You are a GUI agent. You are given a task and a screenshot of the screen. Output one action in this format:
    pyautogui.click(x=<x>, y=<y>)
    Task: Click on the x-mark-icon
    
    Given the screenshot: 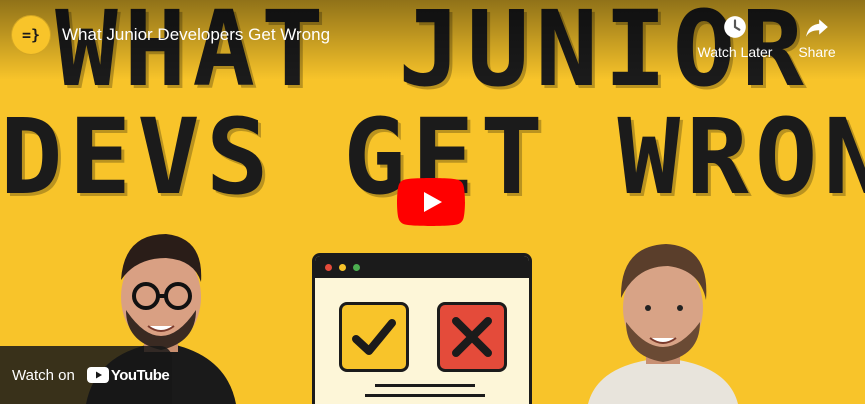 What is the action you would take?
    pyautogui.click(x=472, y=337)
    